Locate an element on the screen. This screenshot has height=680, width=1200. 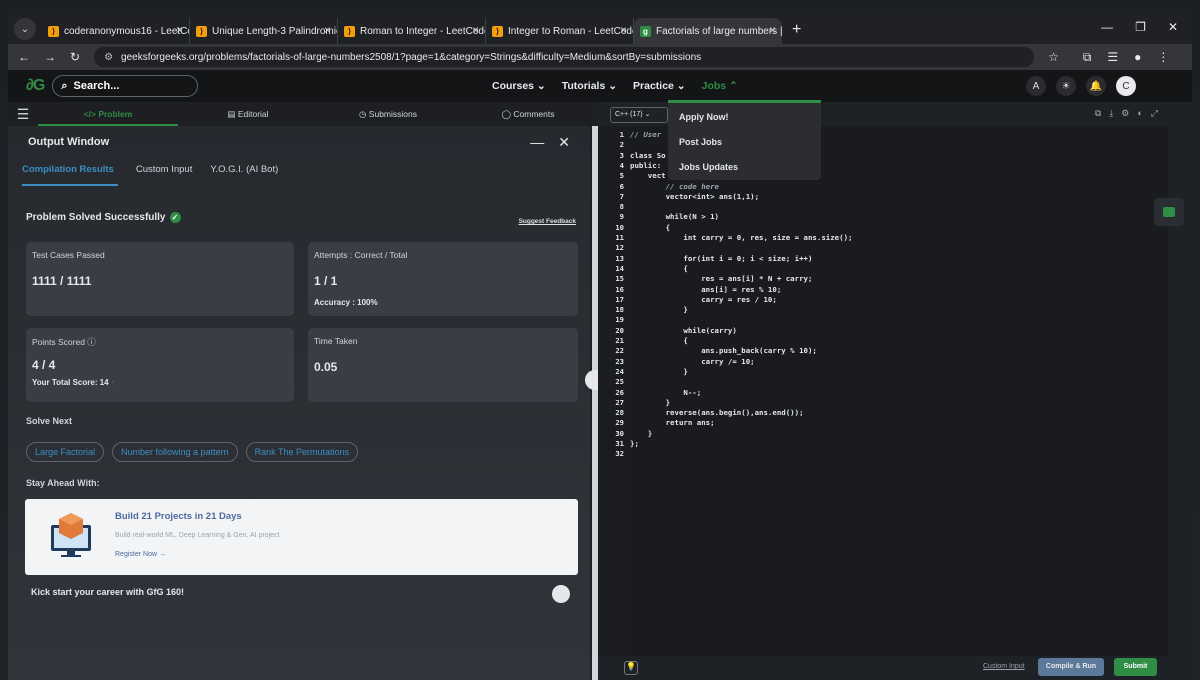
code-line: public: is located at coordinates (646, 165).